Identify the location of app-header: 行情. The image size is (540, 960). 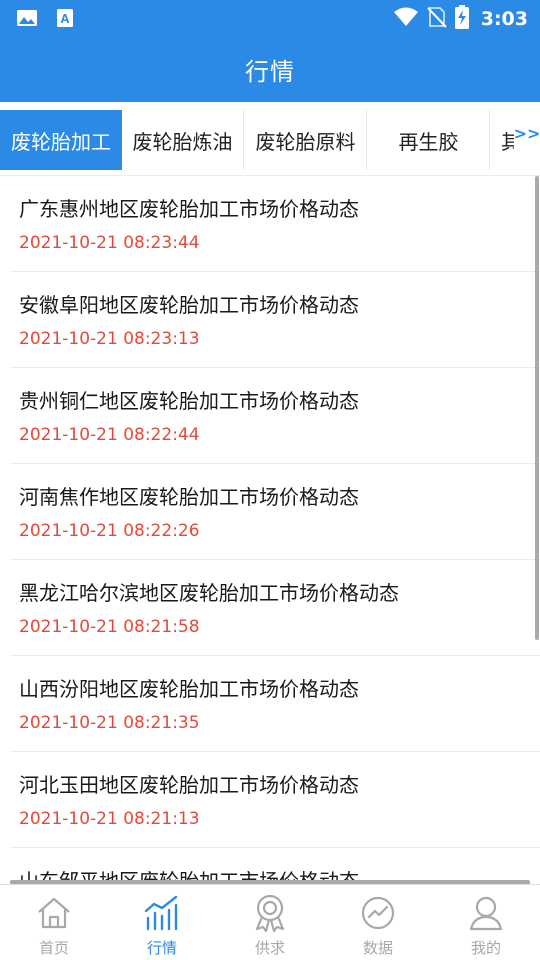
(270, 69).